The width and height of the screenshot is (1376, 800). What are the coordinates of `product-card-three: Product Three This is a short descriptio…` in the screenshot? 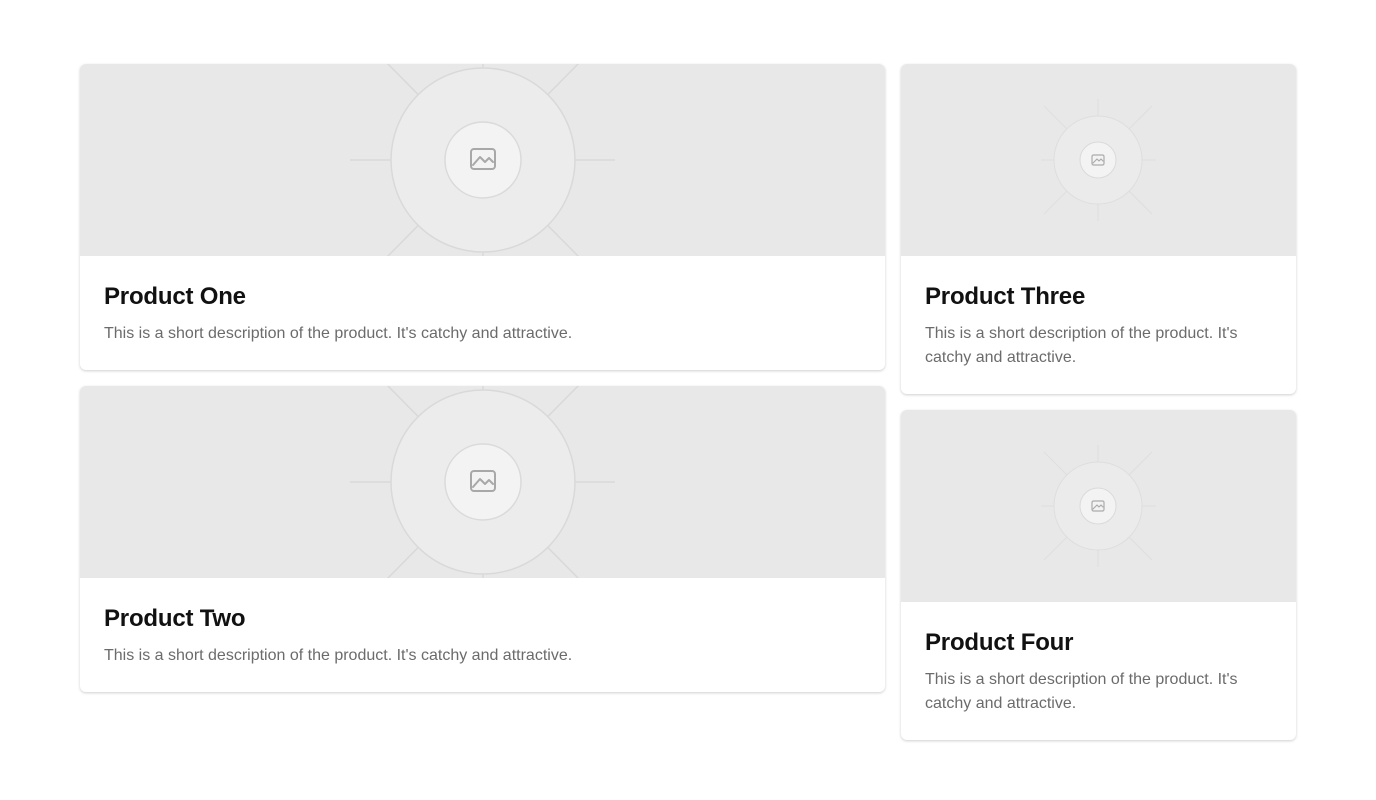 It's located at (1098, 229).